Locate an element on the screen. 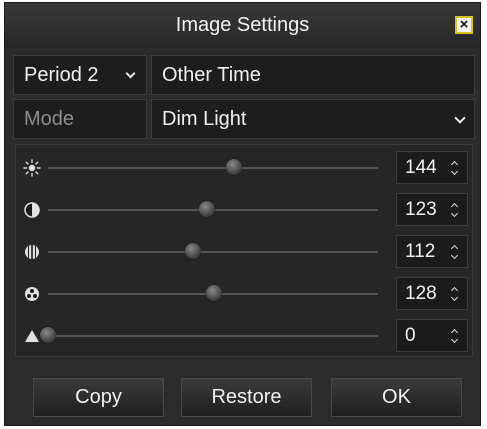  ok-button: OK is located at coordinates (396, 397).